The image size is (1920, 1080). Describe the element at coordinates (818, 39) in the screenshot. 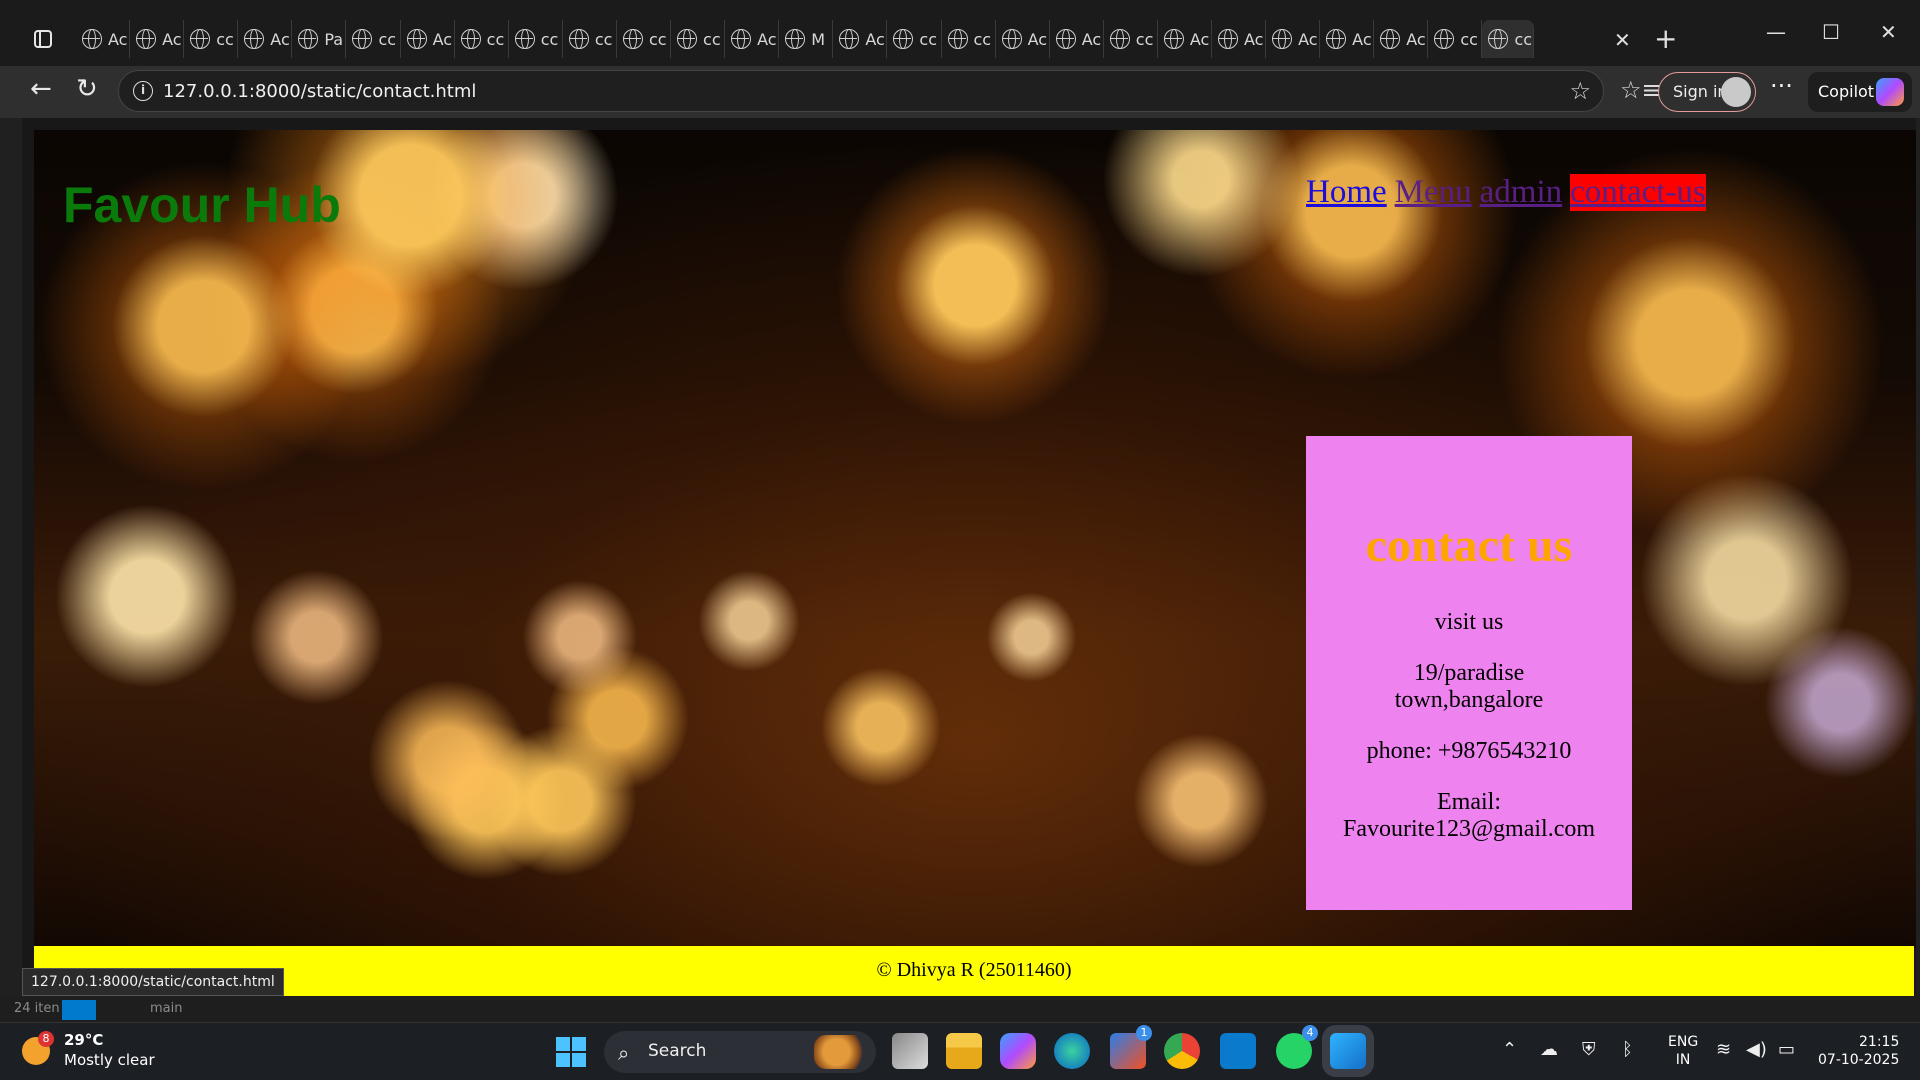

I see `tab-title: M` at that location.